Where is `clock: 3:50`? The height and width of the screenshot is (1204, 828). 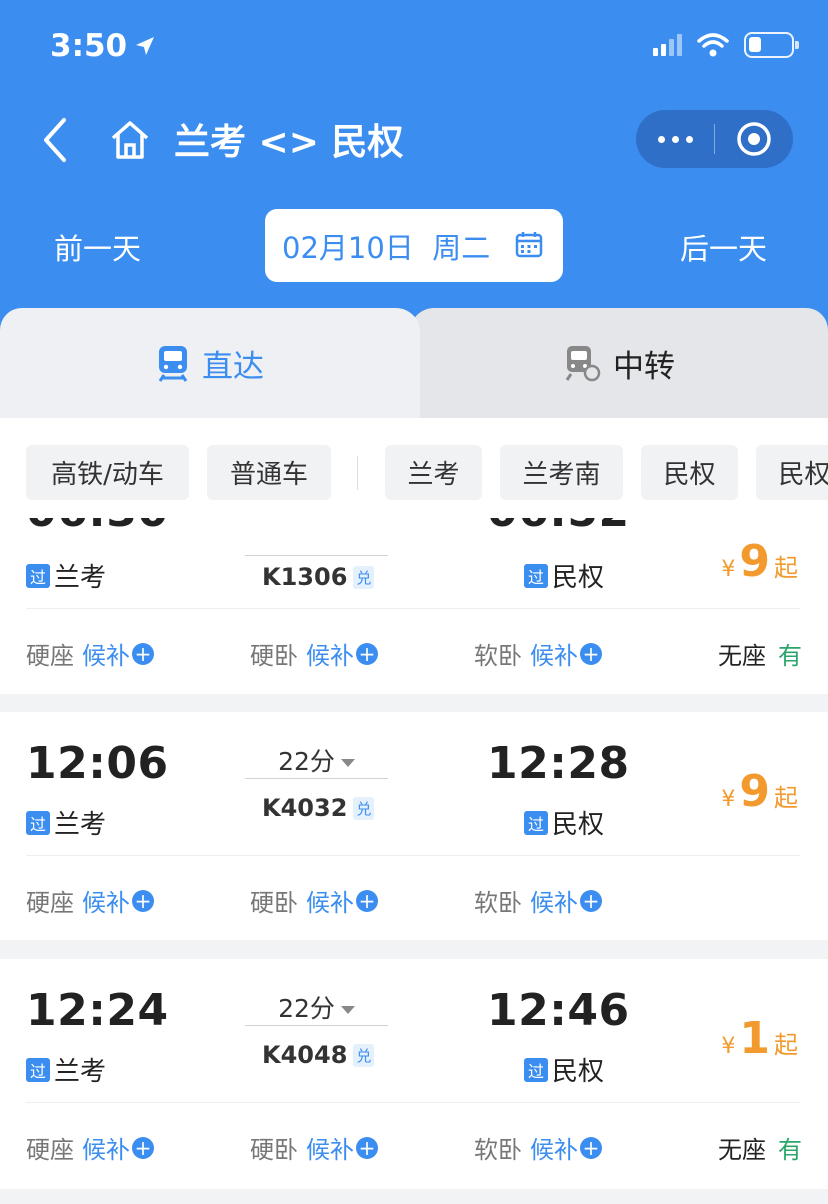
clock: 3:50 is located at coordinates (89, 46).